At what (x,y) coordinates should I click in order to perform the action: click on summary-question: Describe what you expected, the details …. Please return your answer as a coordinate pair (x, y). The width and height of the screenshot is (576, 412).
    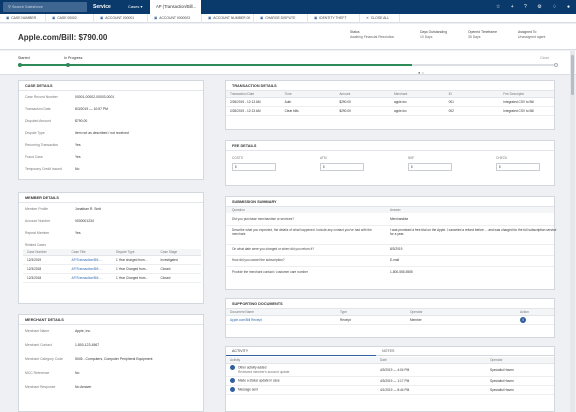
    Looking at the image, I should click on (302, 232).